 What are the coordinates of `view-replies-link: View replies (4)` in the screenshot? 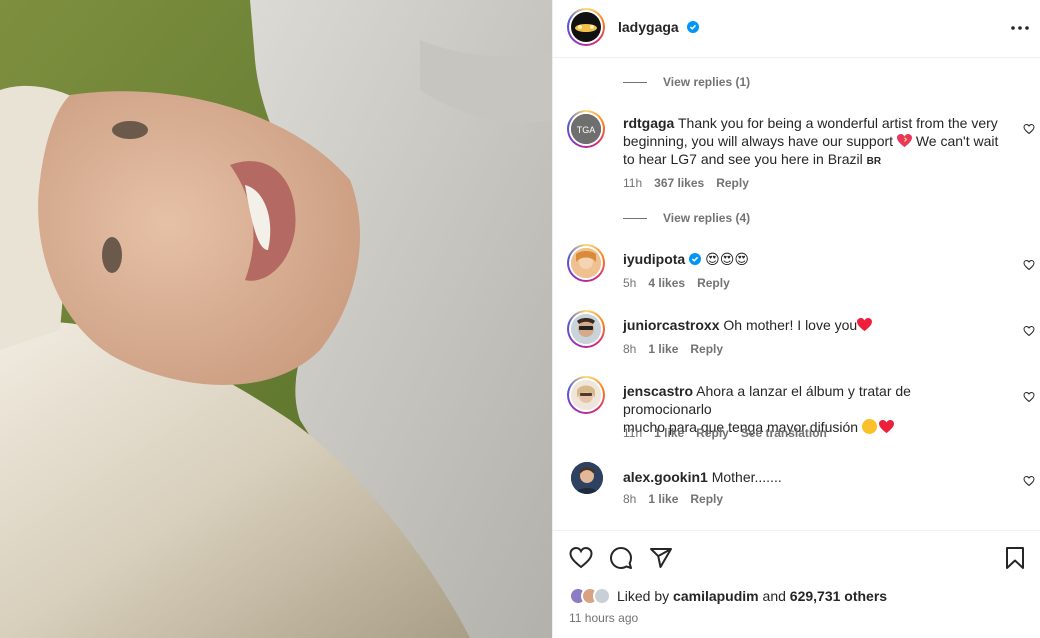 It's located at (686, 218).